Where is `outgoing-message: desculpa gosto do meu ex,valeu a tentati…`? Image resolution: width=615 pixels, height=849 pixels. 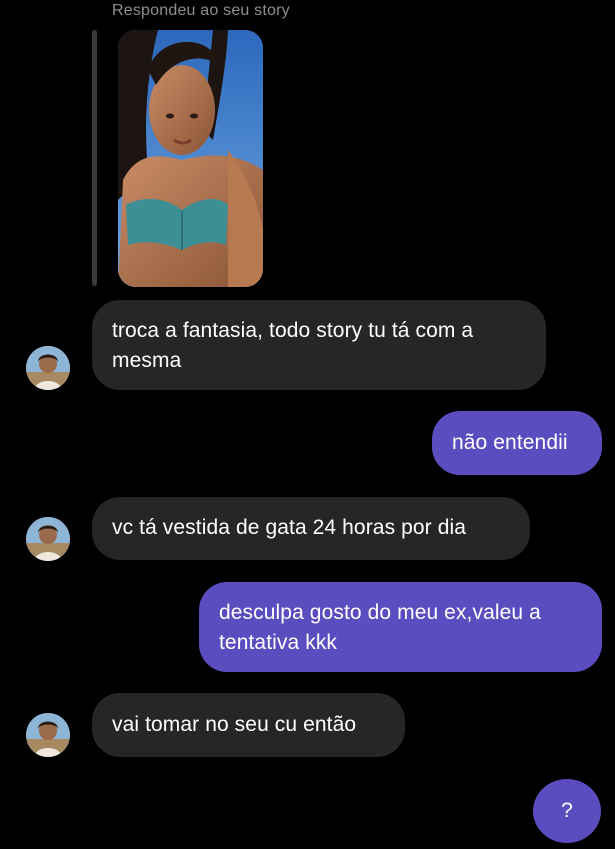
outgoing-message: desculpa gosto do meu ex,valeu a tentati… is located at coordinates (400, 627).